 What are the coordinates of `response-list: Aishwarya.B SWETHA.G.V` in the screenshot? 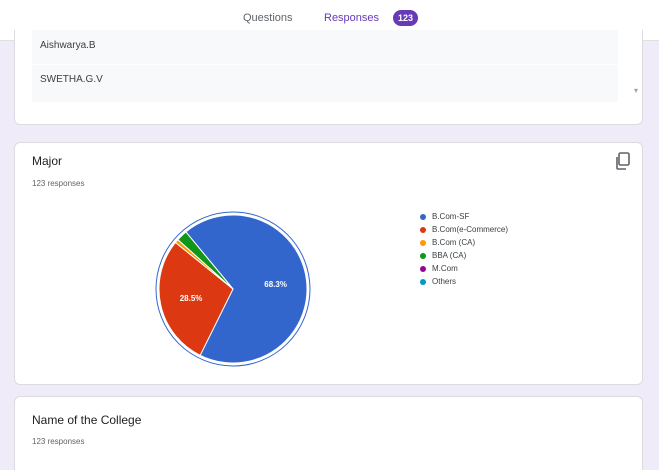 It's located at (325, 66).